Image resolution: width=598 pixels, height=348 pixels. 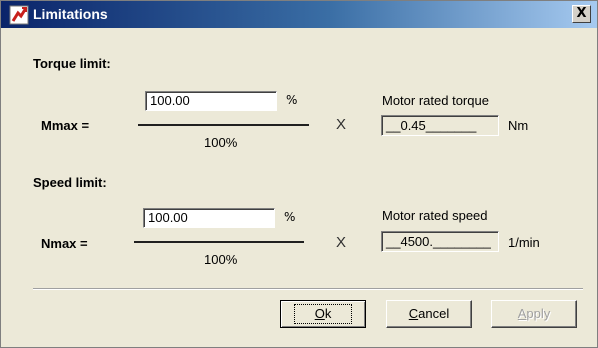 What do you see at coordinates (319, 313) in the screenshot?
I see `ok-mnemonic: O` at bounding box center [319, 313].